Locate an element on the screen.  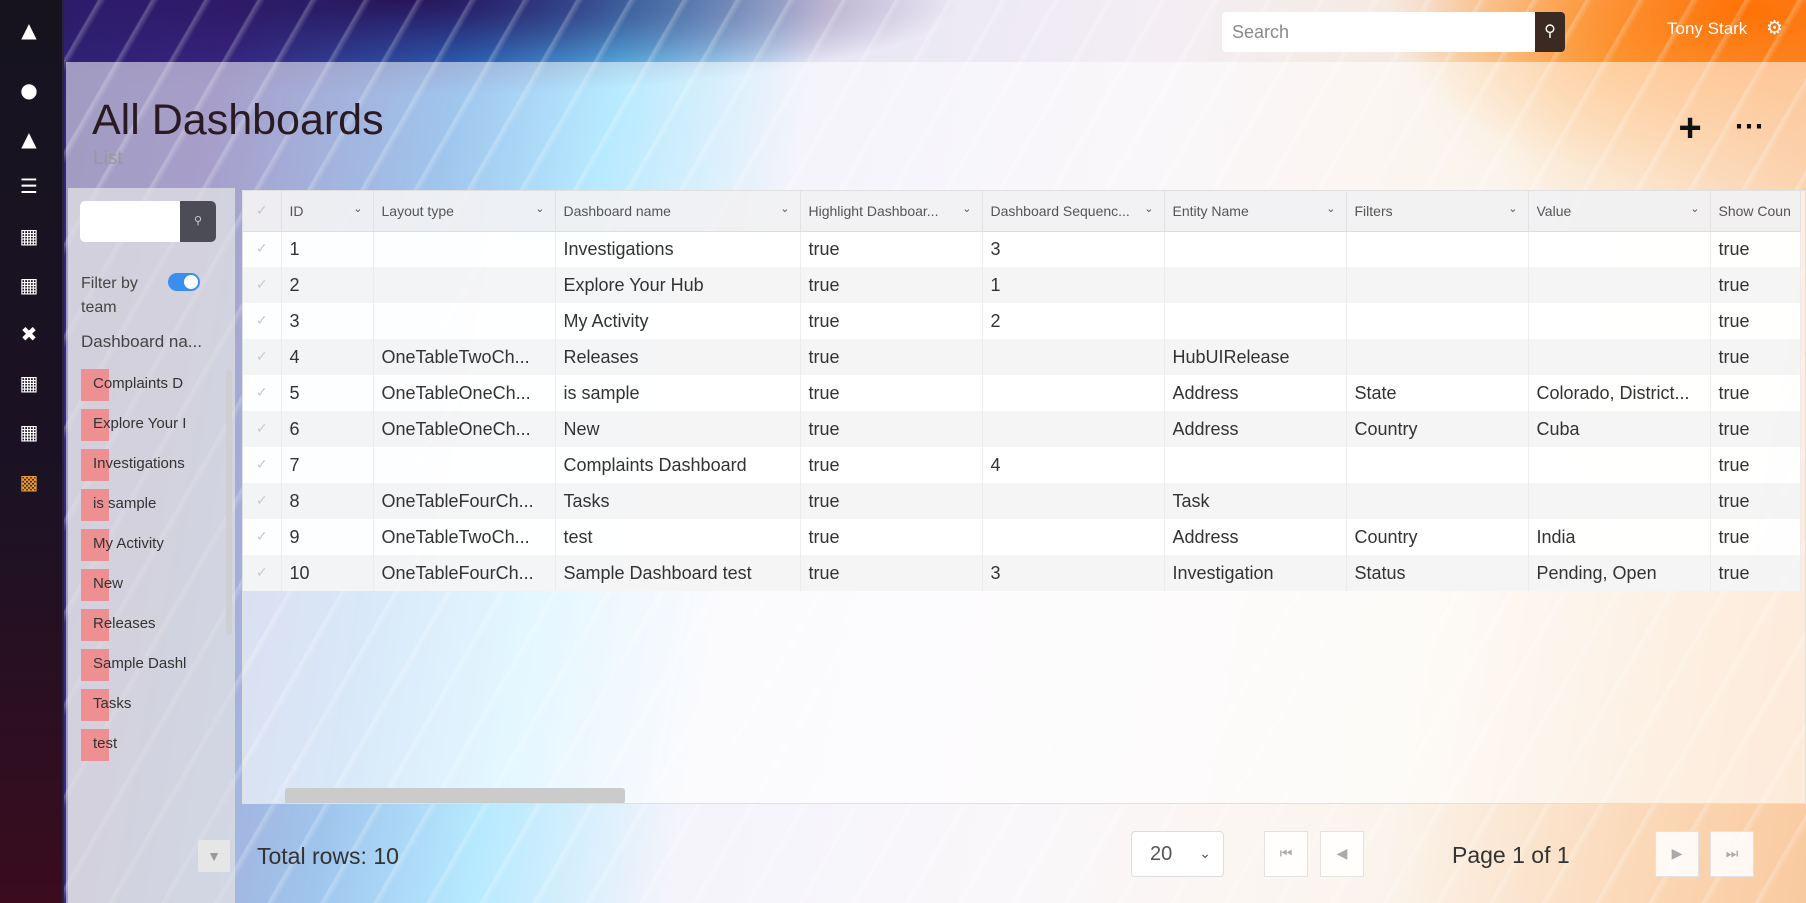
filter-by-team-toggle is located at coordinates (184, 282).